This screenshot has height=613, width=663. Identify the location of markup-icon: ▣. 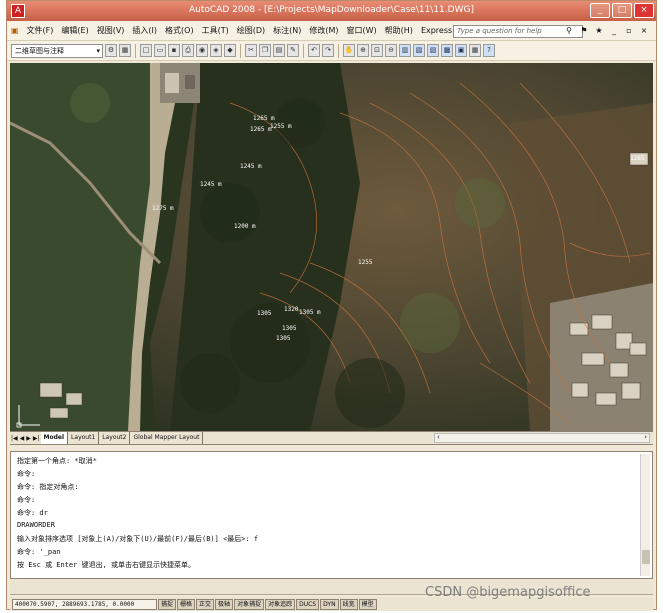
(461, 50).